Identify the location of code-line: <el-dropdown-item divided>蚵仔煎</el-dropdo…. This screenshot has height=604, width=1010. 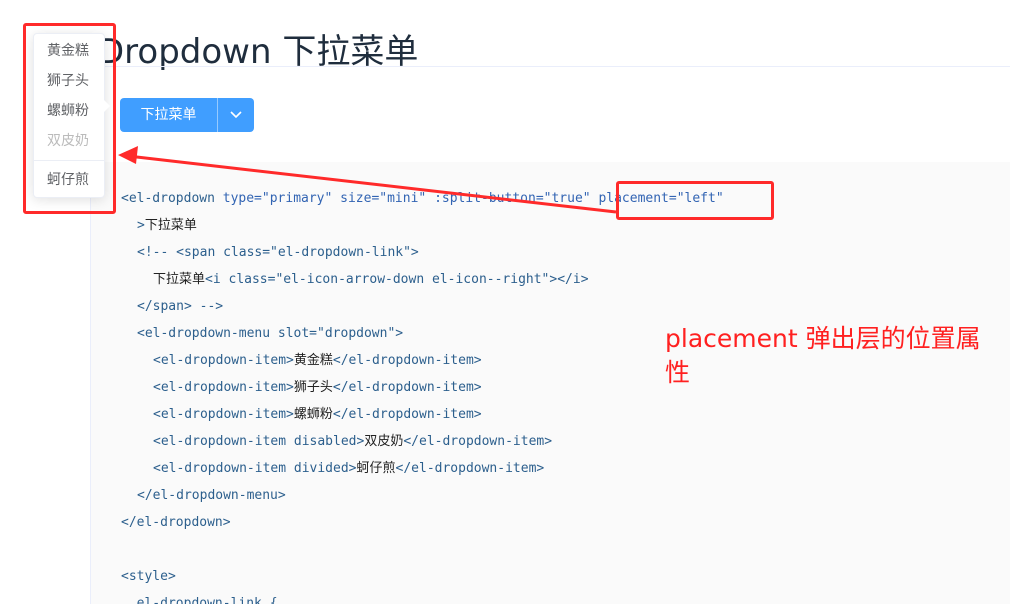
(349, 468).